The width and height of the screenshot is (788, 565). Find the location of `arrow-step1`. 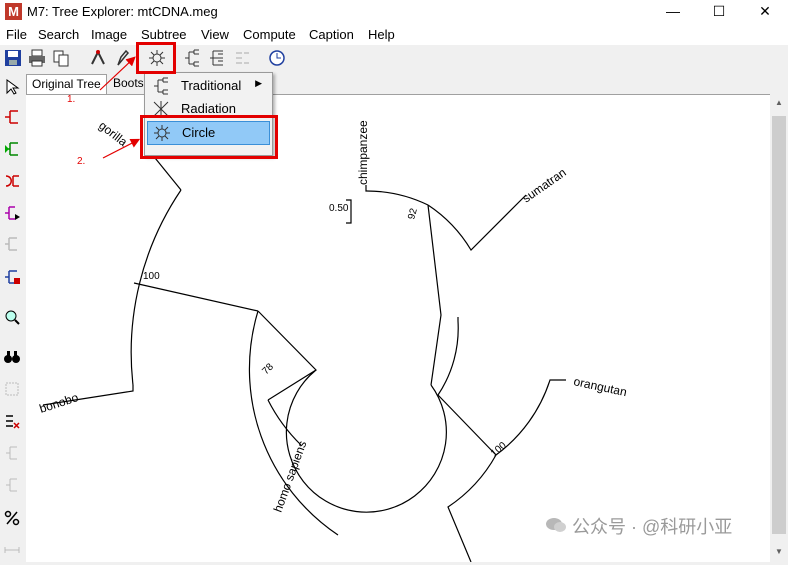

arrow-step1 is located at coordinates (117, 73).